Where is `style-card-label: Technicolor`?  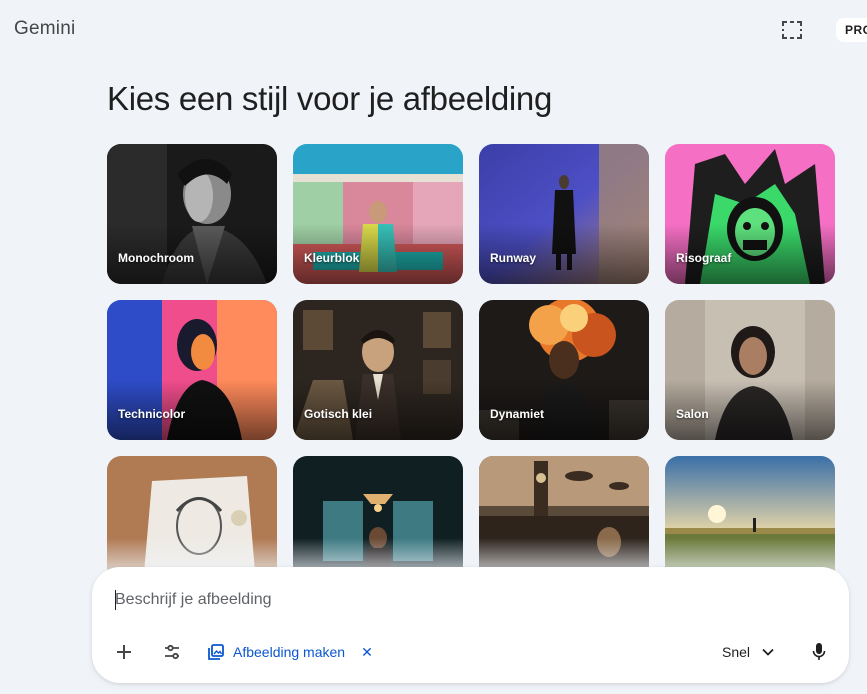 style-card-label: Technicolor is located at coordinates (152, 414).